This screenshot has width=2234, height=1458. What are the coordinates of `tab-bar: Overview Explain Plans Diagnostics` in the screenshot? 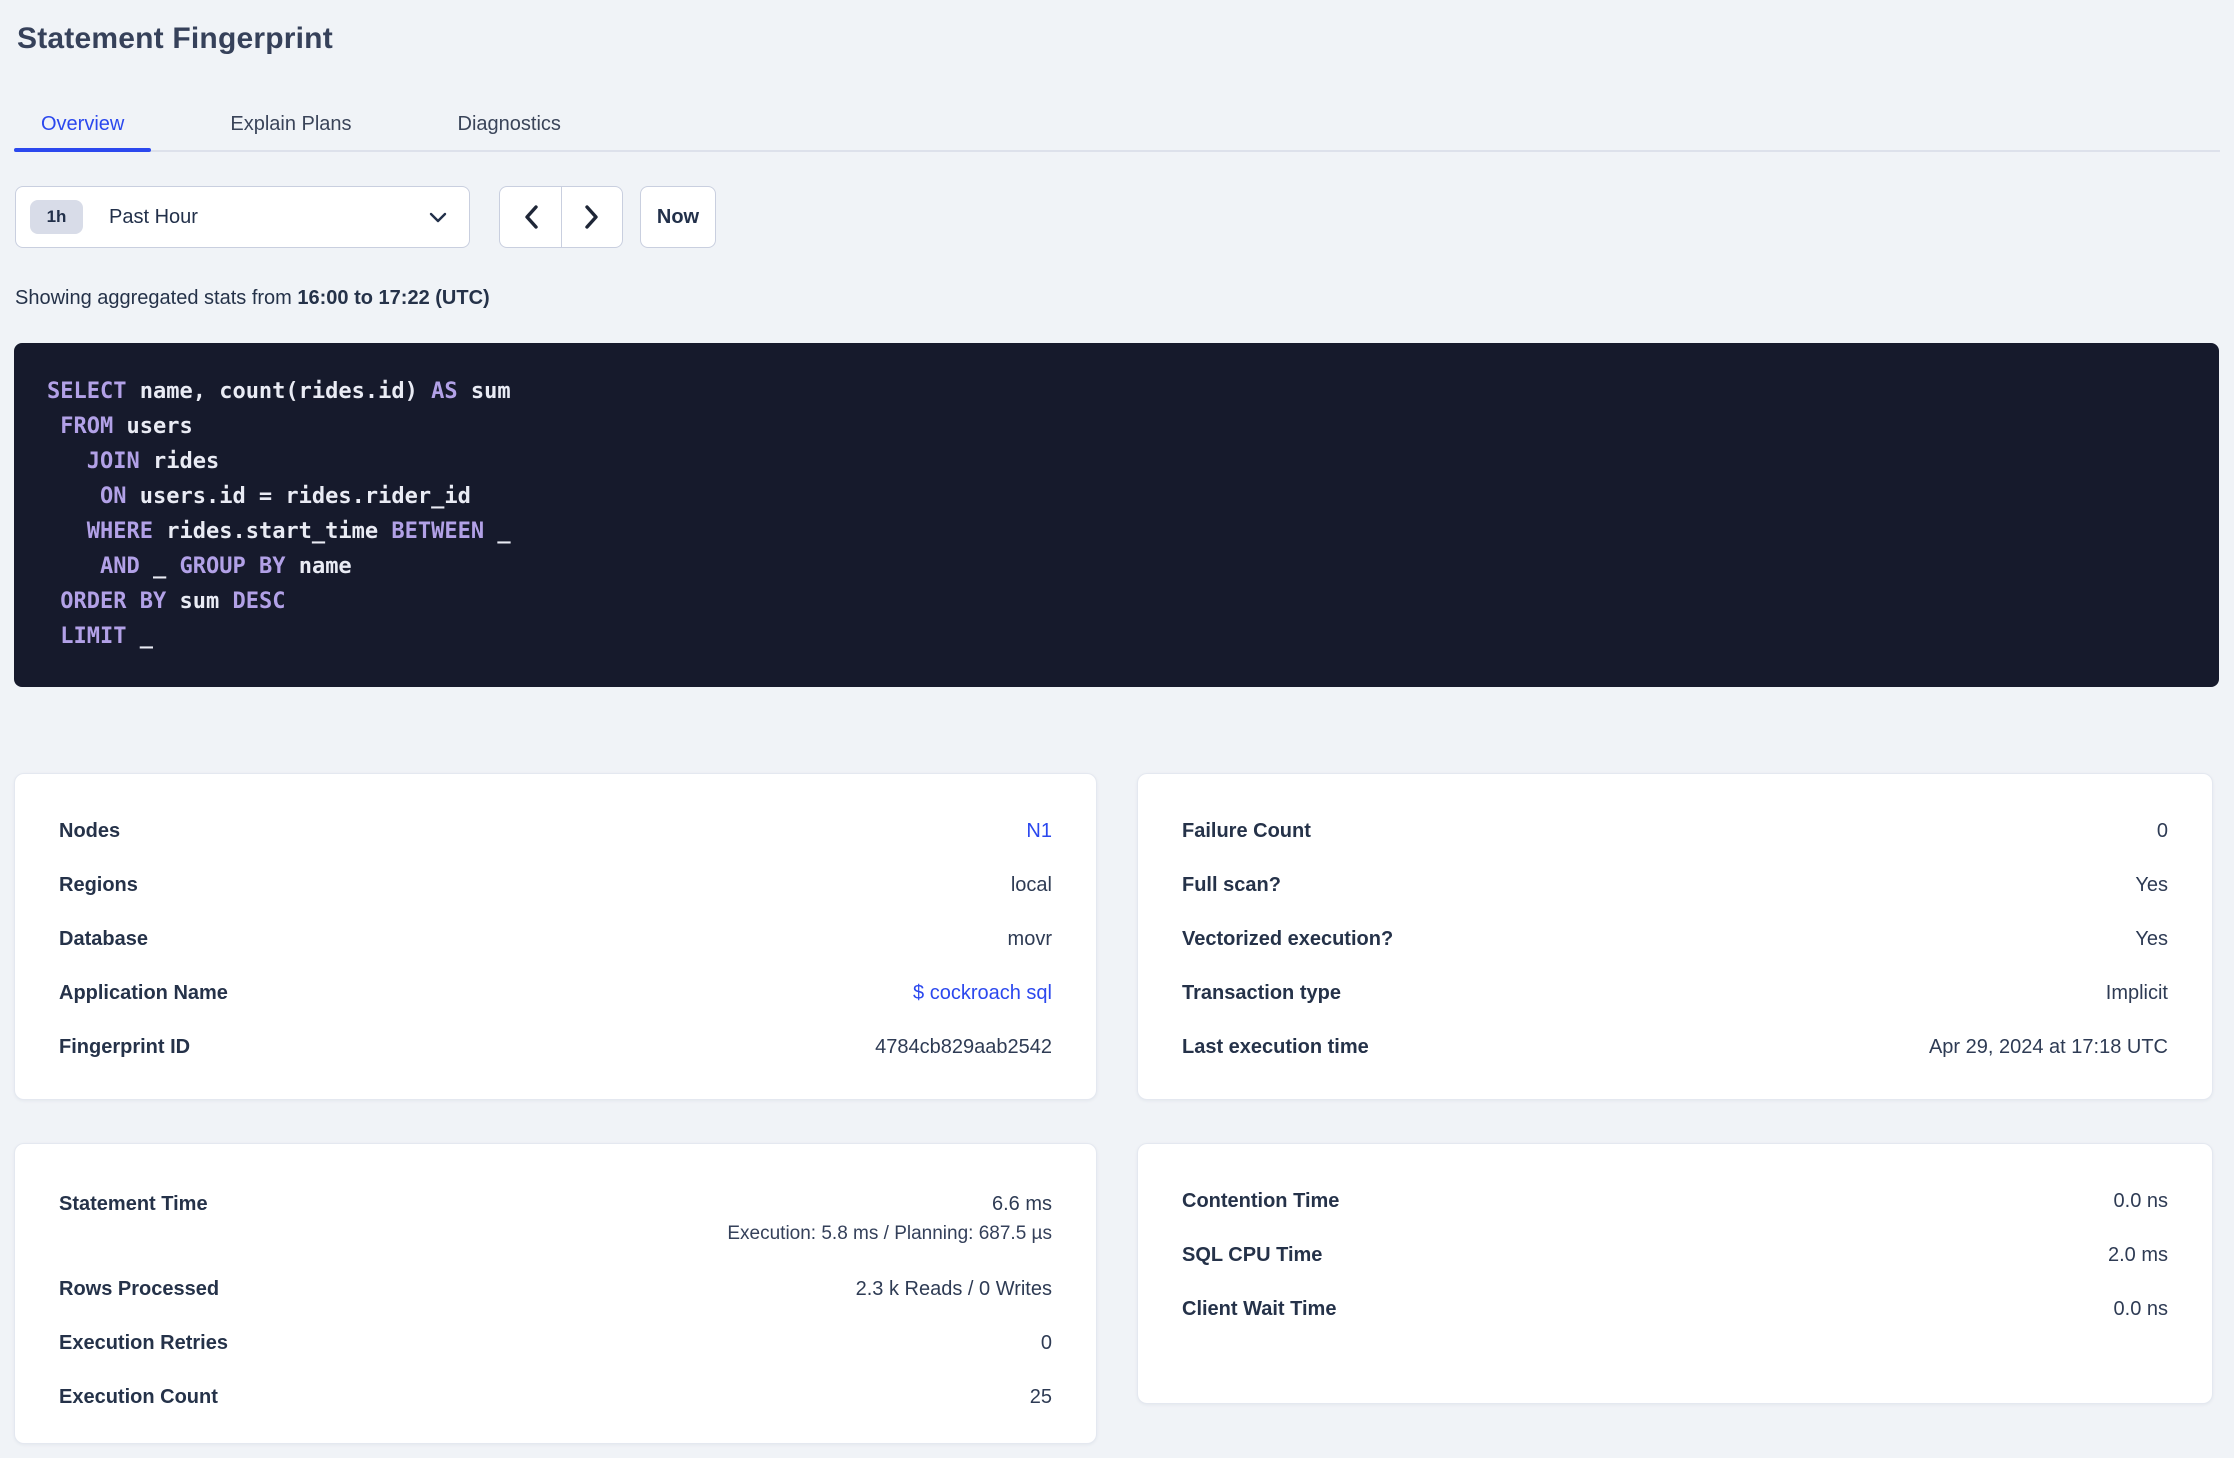 It's located at (1117, 125).